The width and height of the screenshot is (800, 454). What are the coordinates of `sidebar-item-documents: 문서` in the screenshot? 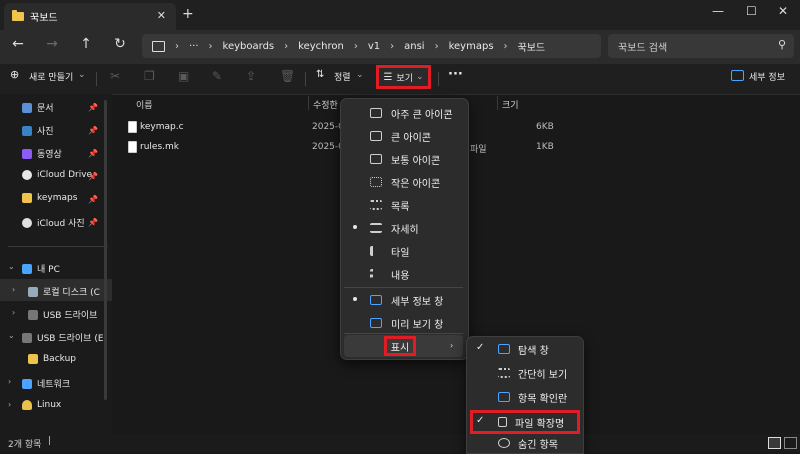 It's located at (38, 107).